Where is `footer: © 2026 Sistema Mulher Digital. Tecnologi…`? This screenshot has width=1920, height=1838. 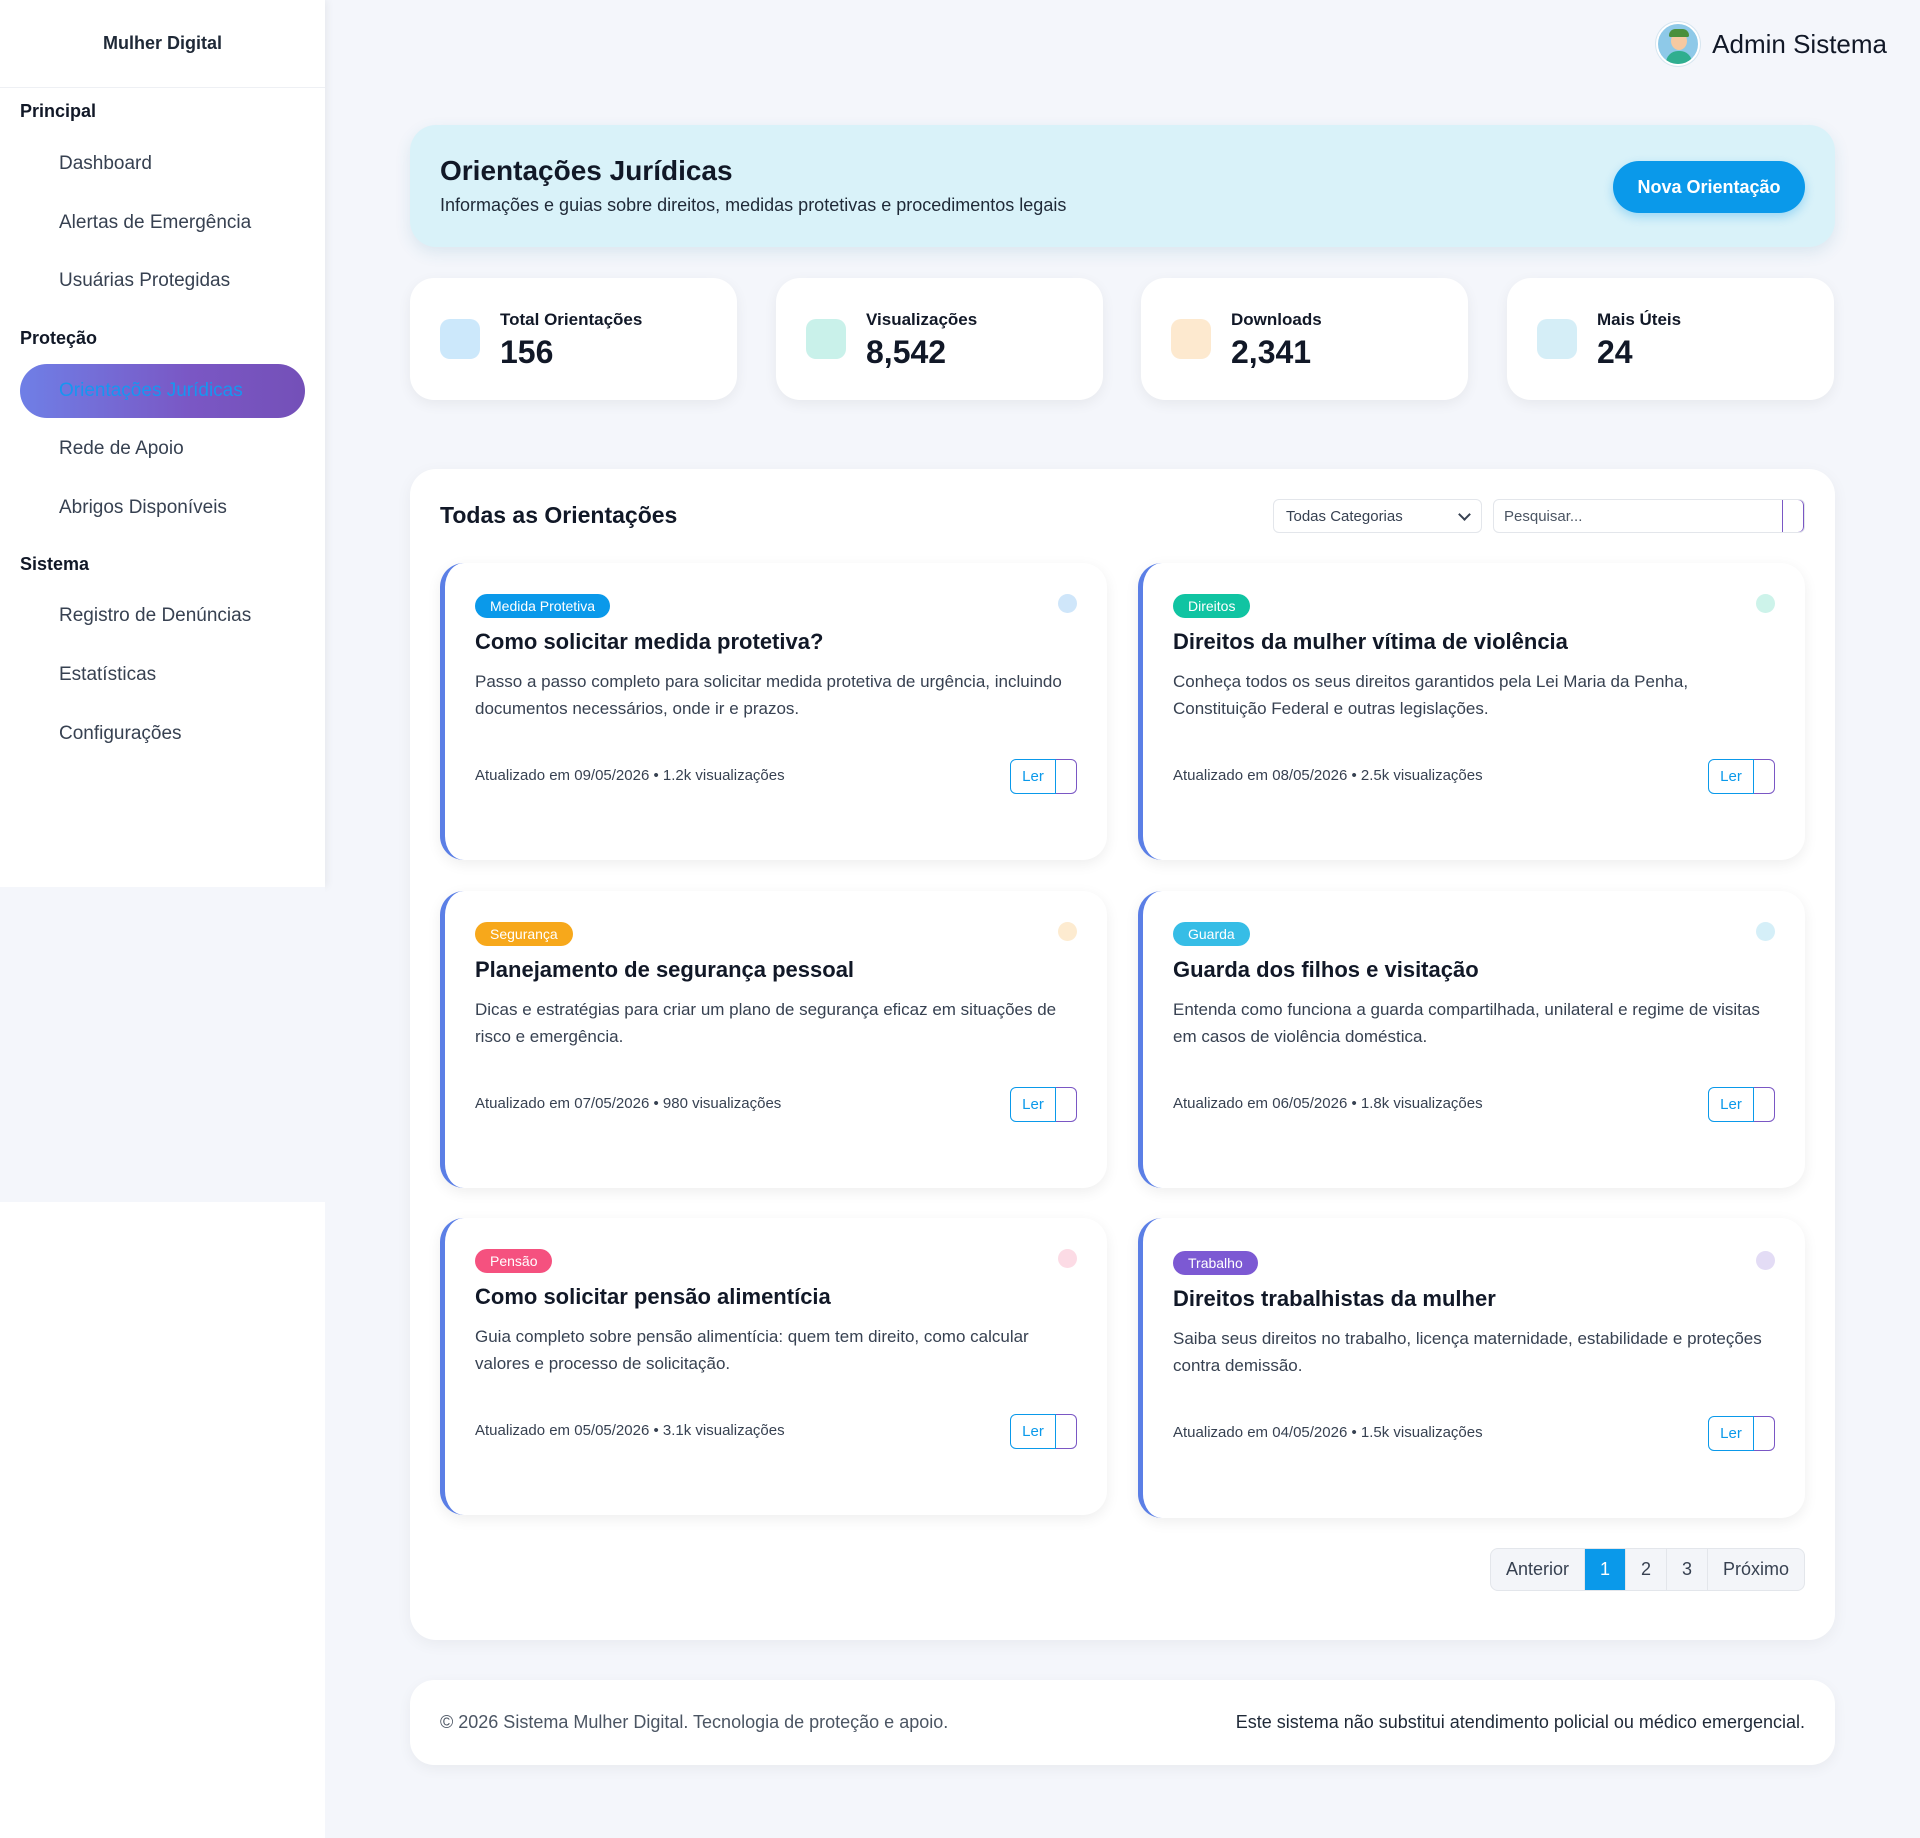
footer: © 2026 Sistema Mulher Digital. Tecnologi… is located at coordinates (1122, 1722).